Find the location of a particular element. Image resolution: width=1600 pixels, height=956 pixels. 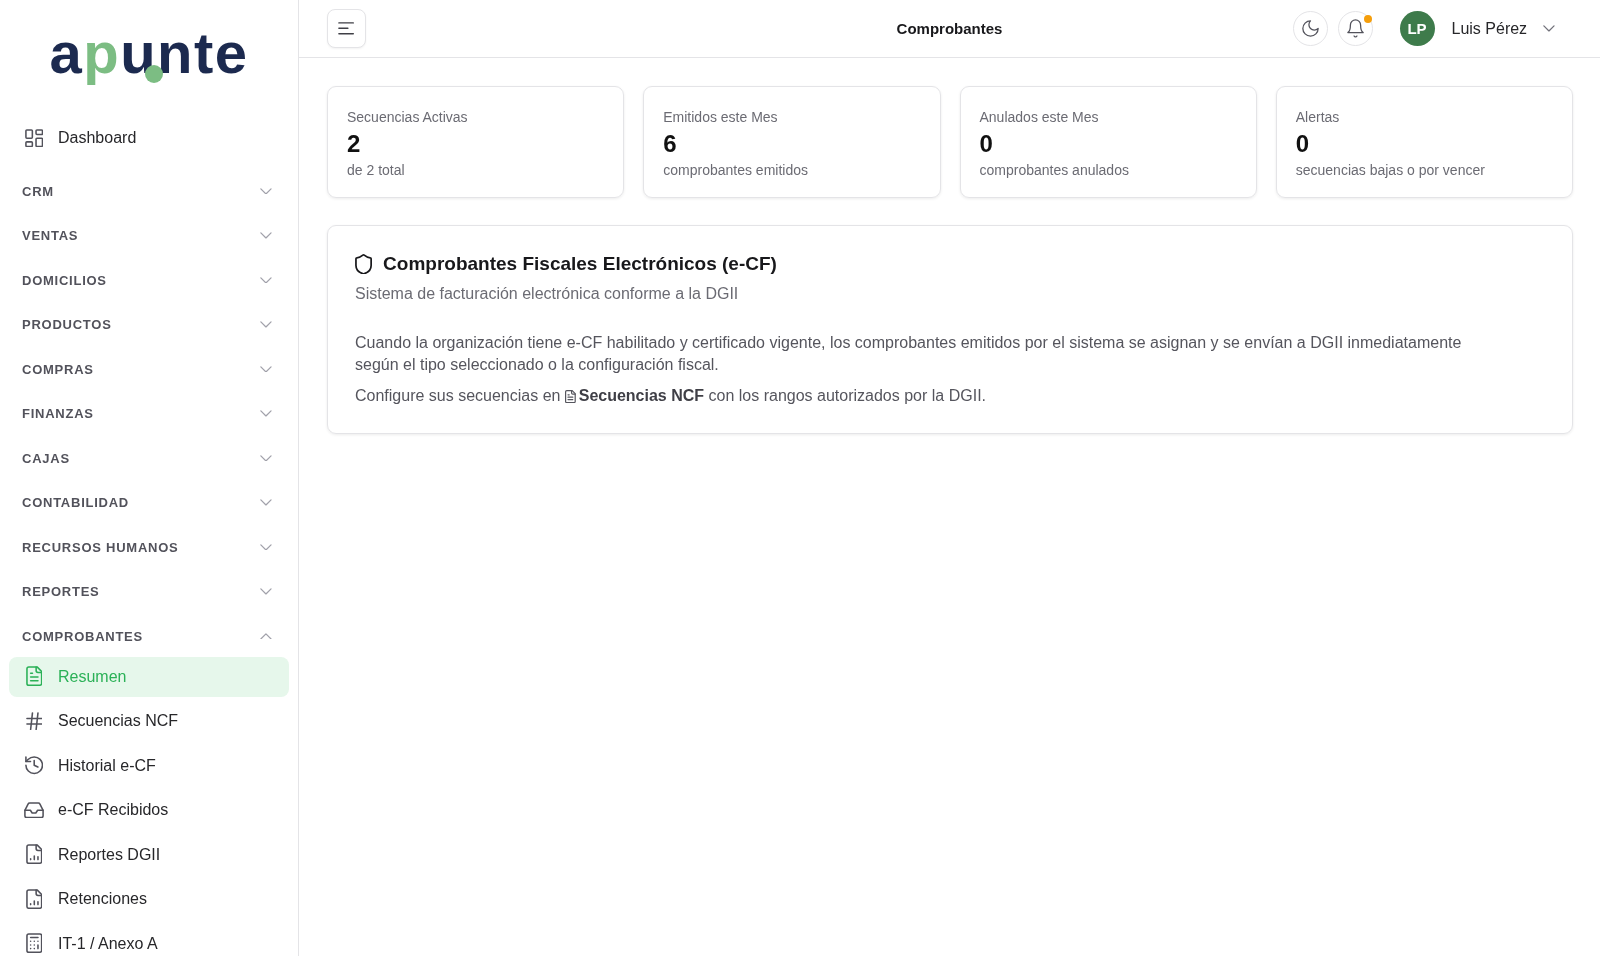

panel-note: Configure sus secuencias en Secuencias NCF con los rangos autorizados por la DGII. is located at coordinates (671, 396).